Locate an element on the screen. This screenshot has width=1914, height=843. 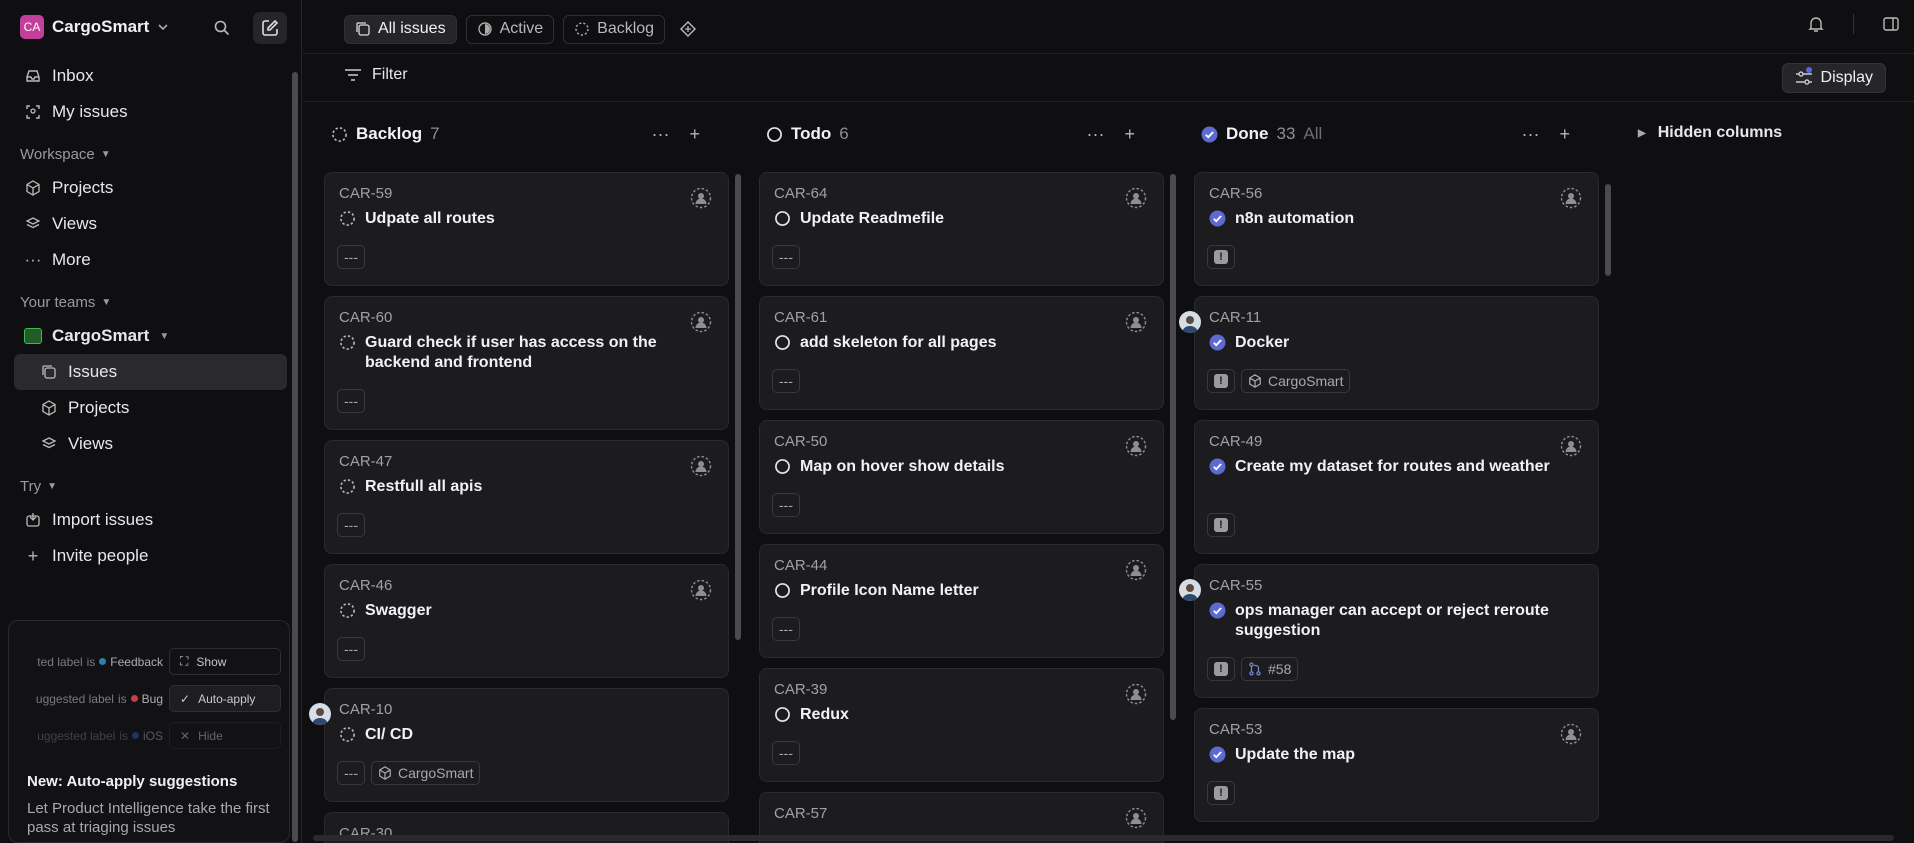
column-filter-all: All is located at coordinates (1312, 134).